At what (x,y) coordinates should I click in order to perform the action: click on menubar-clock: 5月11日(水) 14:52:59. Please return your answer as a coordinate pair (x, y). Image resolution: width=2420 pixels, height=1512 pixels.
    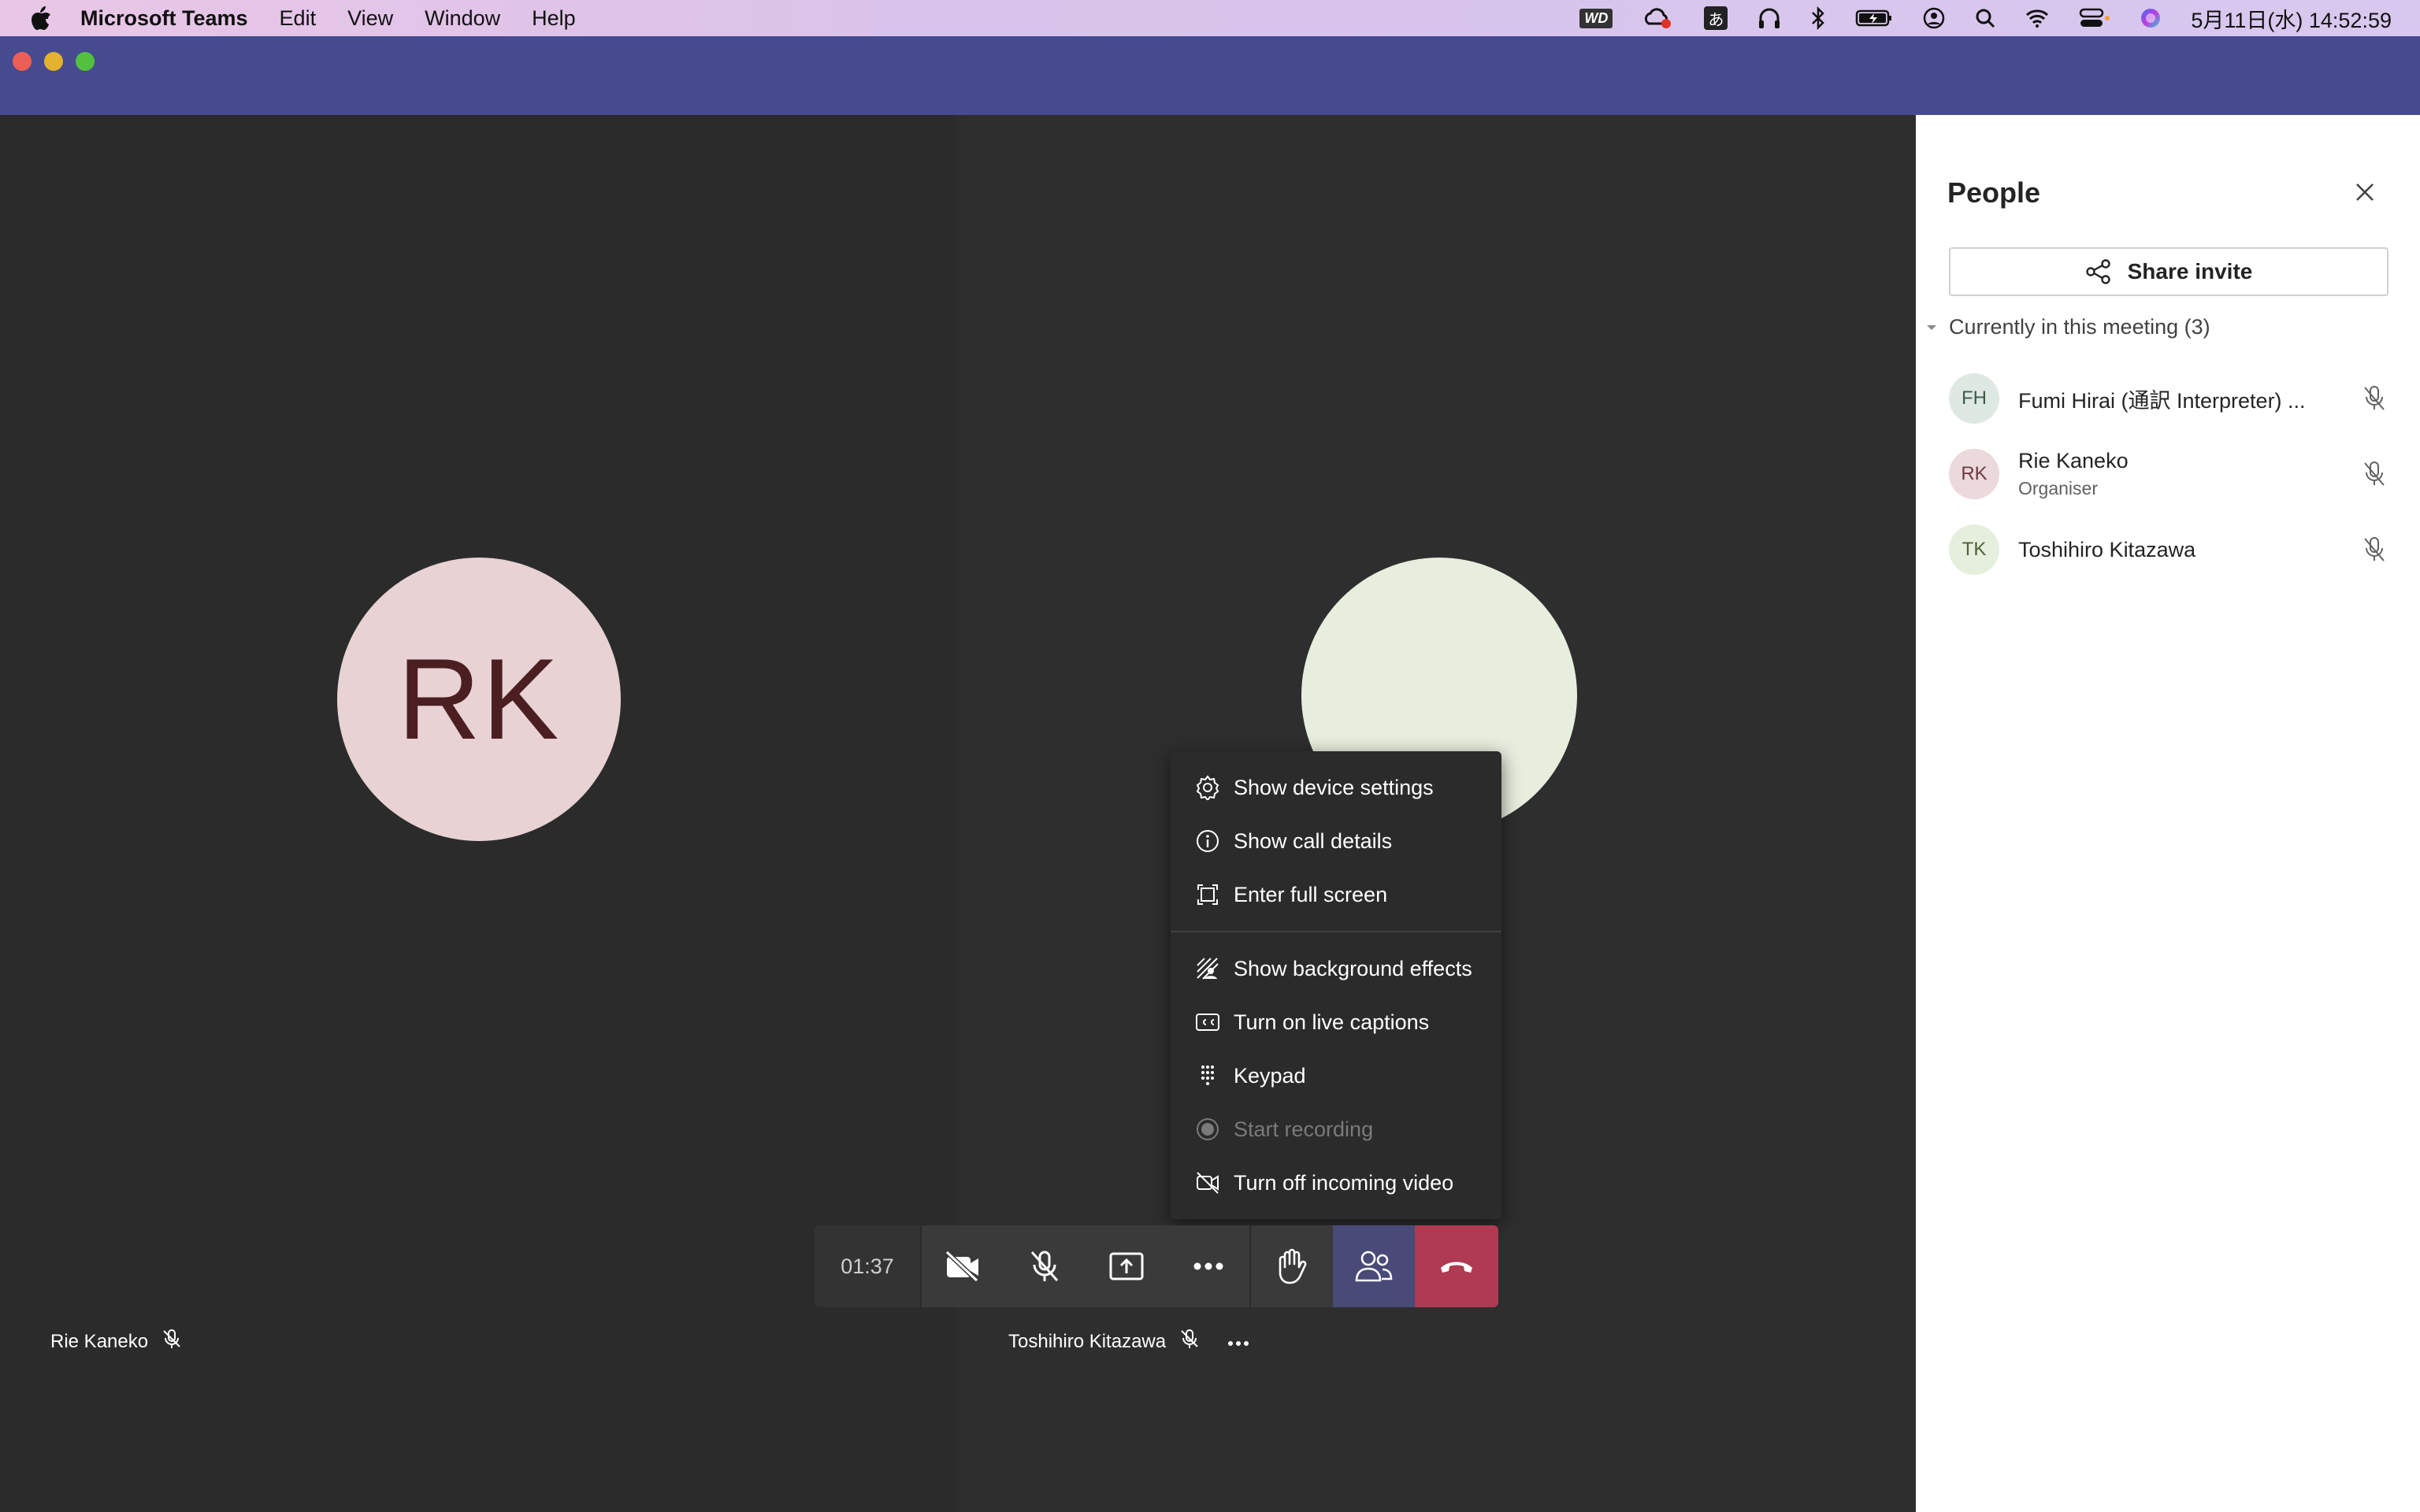
    Looking at the image, I should click on (2291, 18).